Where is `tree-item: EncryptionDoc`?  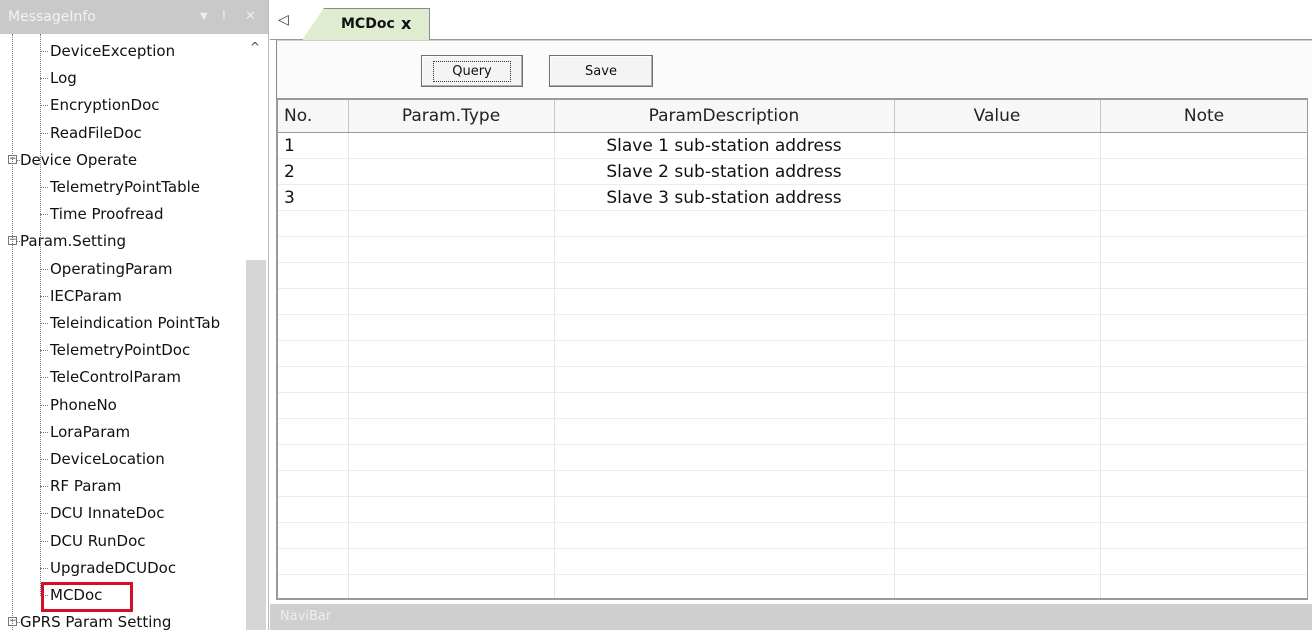 tree-item: EncryptionDoc is located at coordinates (105, 105).